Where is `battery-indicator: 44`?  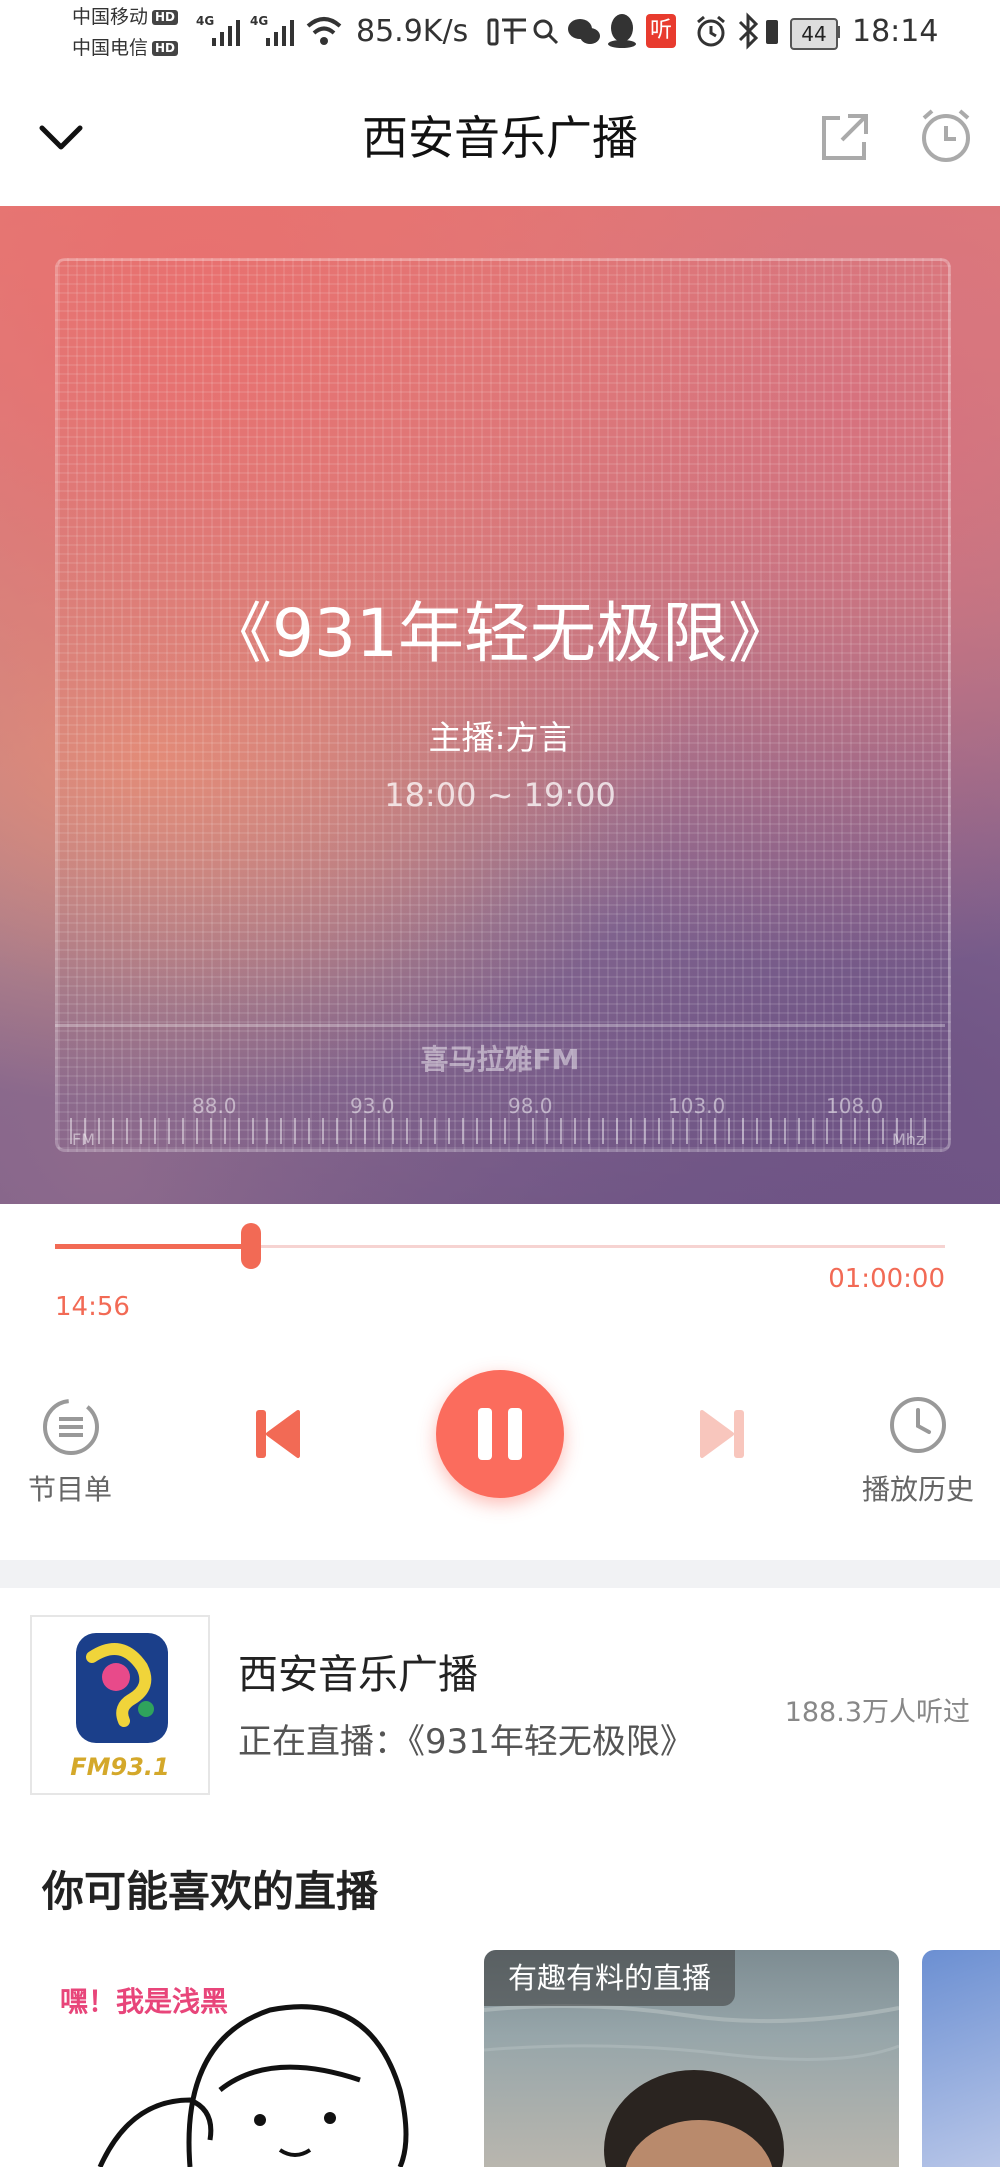 battery-indicator: 44 is located at coordinates (814, 34).